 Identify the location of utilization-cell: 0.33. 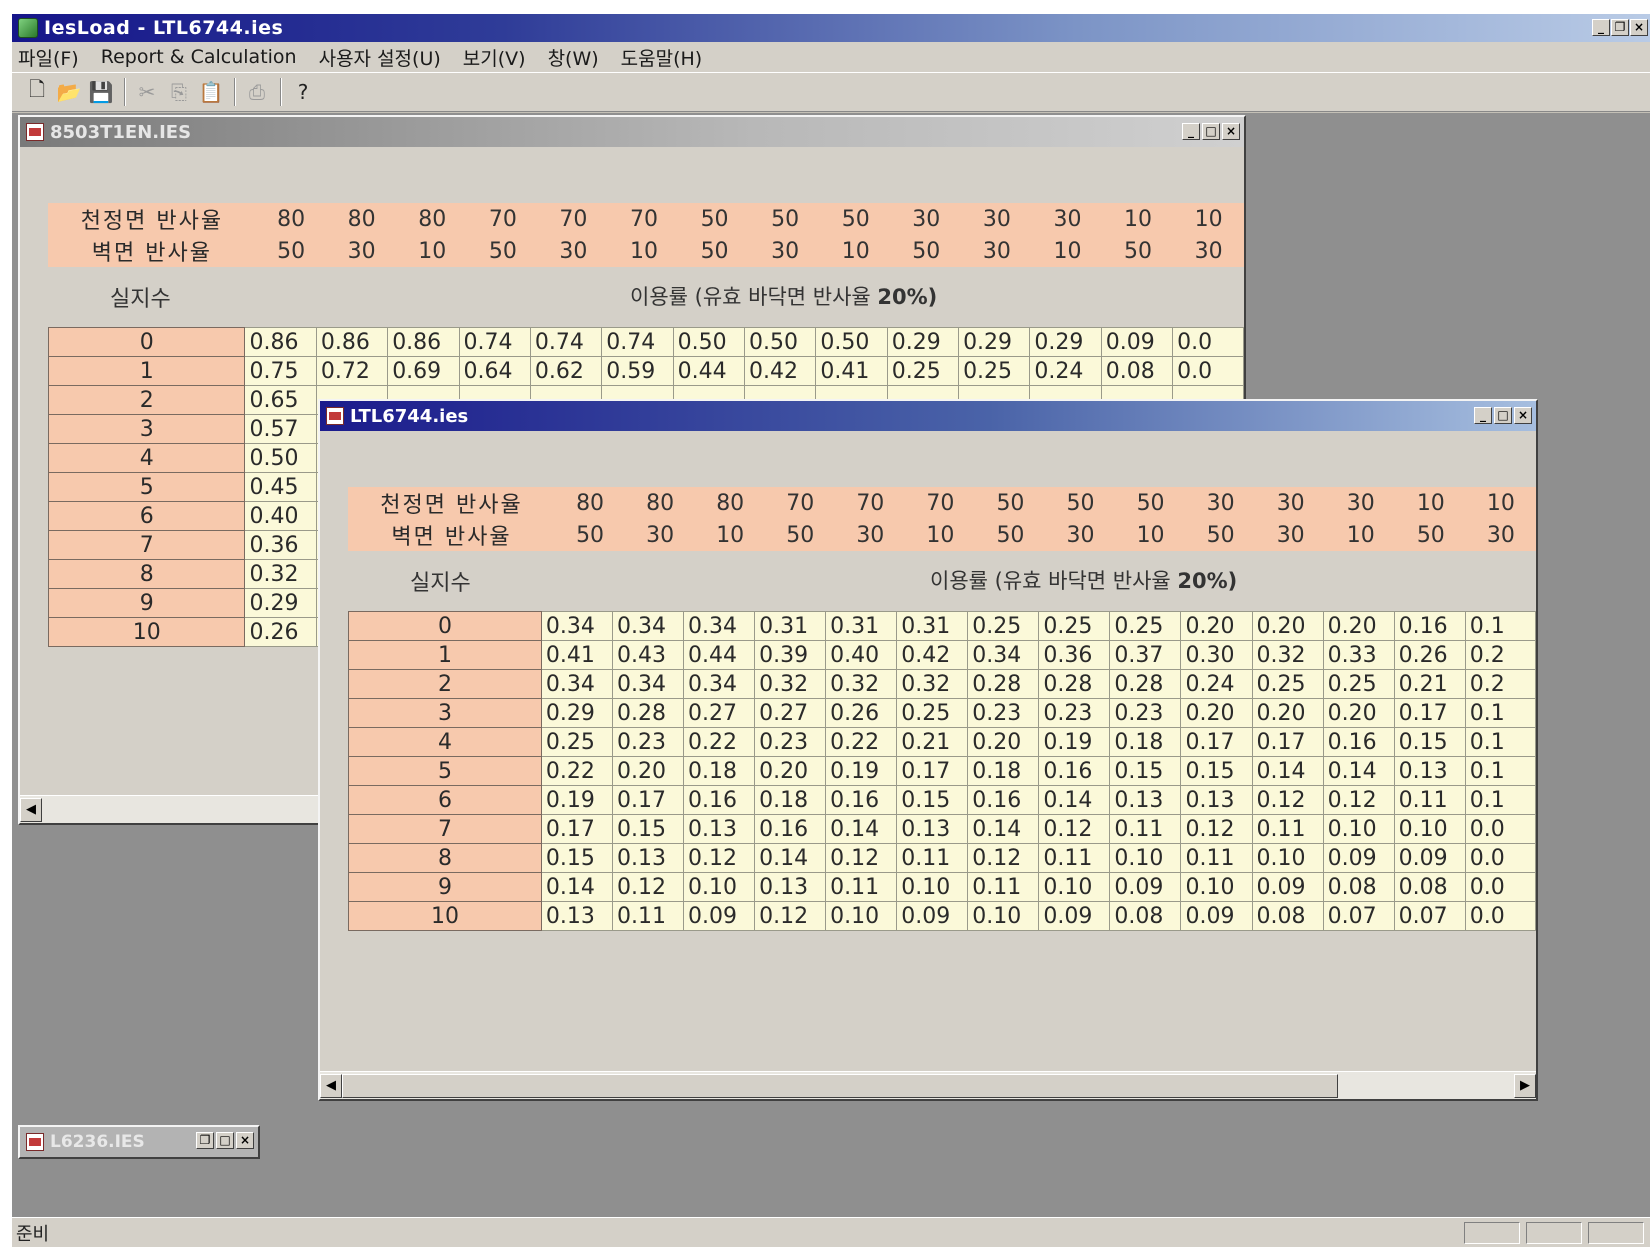
(1358, 655).